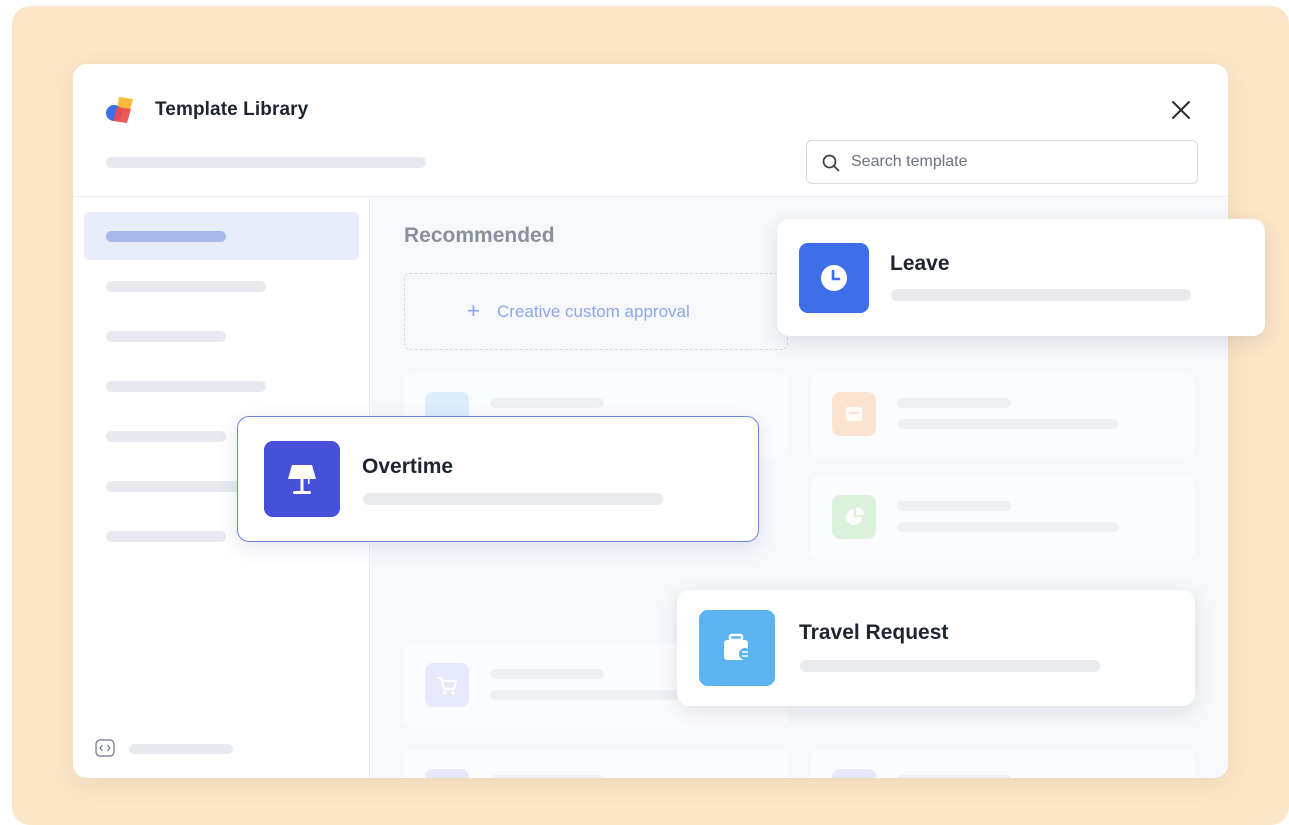 The height and width of the screenshot is (825, 1289). I want to click on sidebar-footer-placeholder, so click(181, 749).